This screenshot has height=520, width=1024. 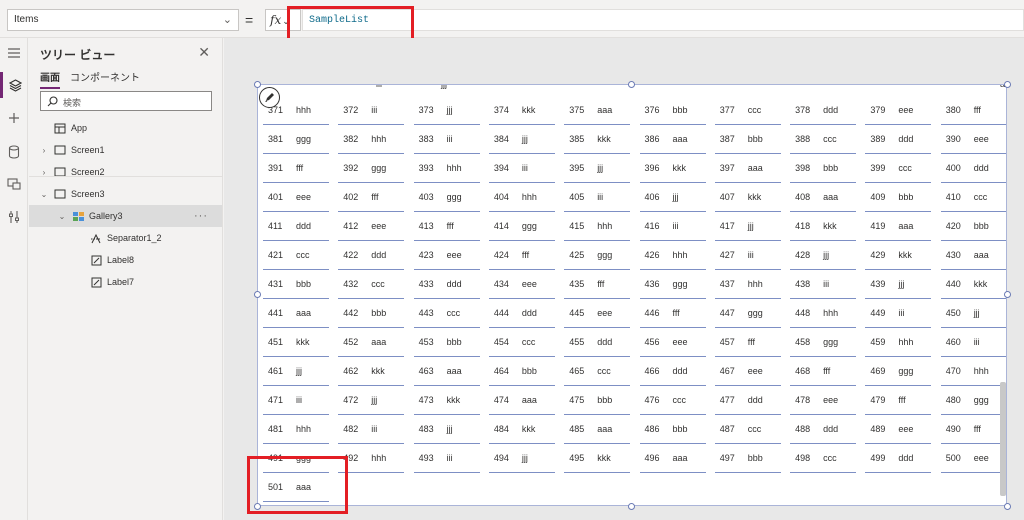 What do you see at coordinates (973, 313) in the screenshot?
I see `gallery-item: 450 jjj` at bounding box center [973, 313].